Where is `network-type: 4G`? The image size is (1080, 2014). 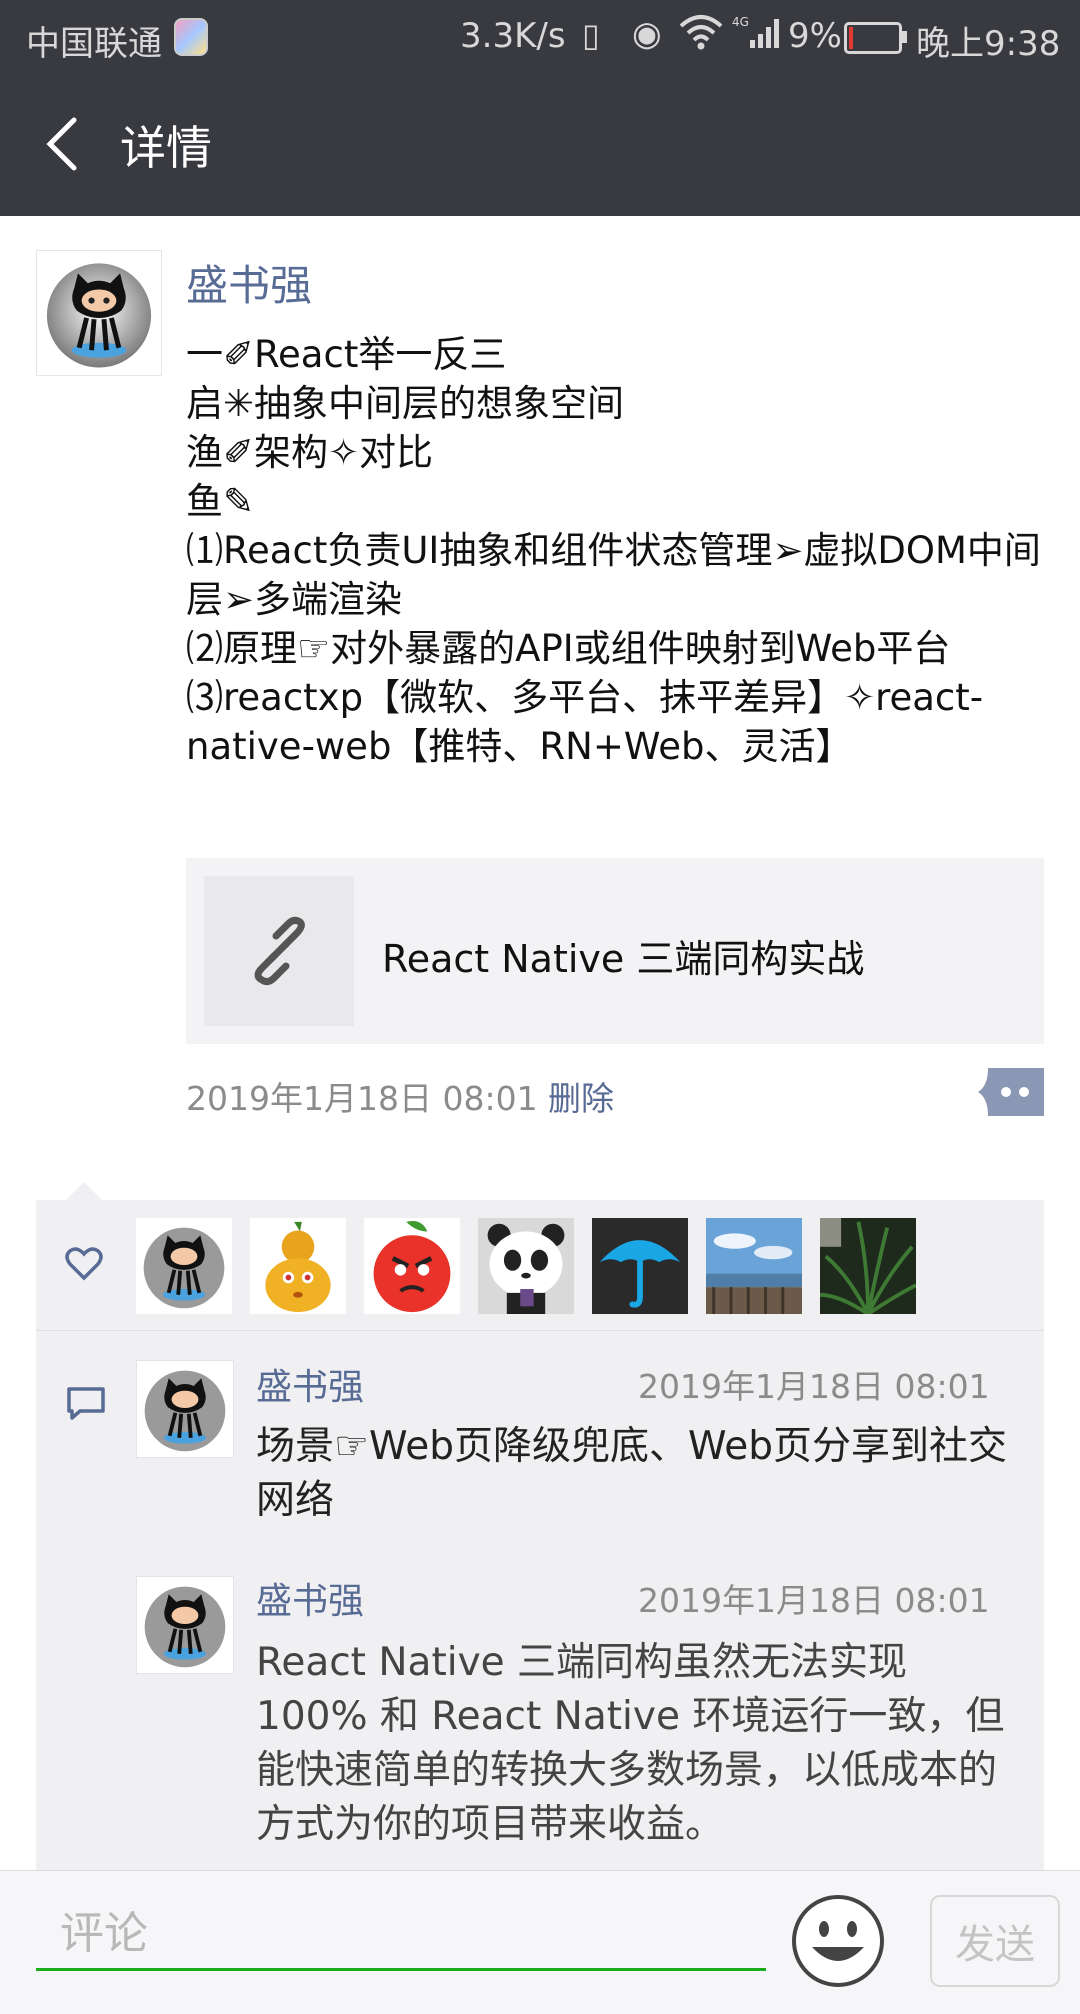 network-type: 4G is located at coordinates (740, 22).